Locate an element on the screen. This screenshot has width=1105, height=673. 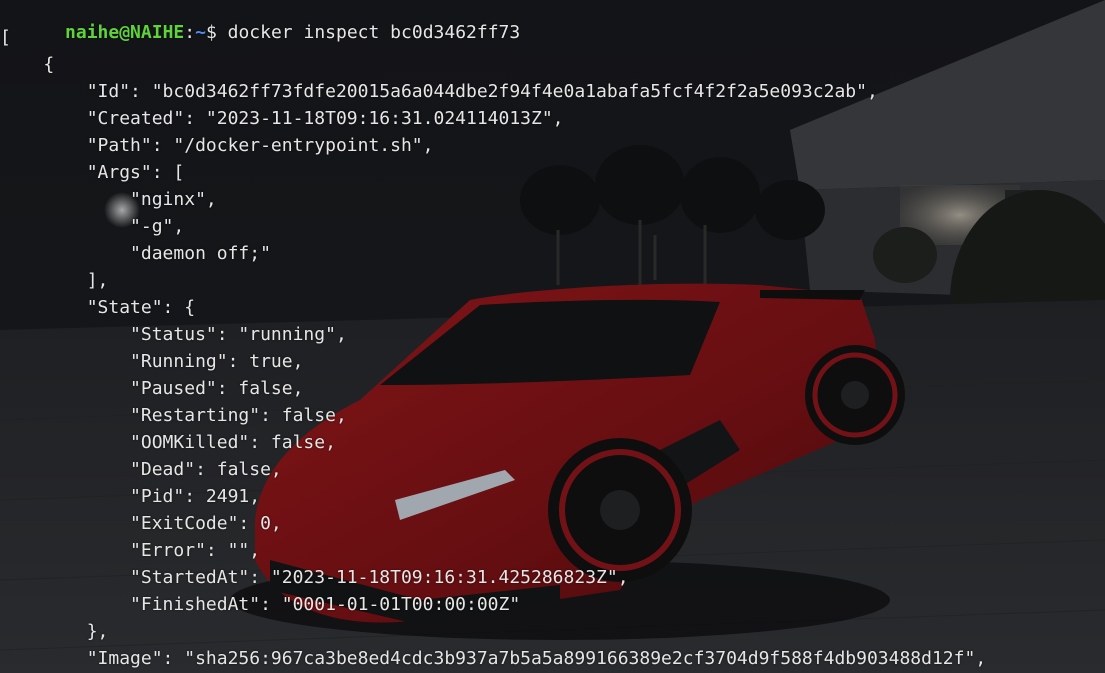
prompt-symbol: $ is located at coordinates (211, 32).